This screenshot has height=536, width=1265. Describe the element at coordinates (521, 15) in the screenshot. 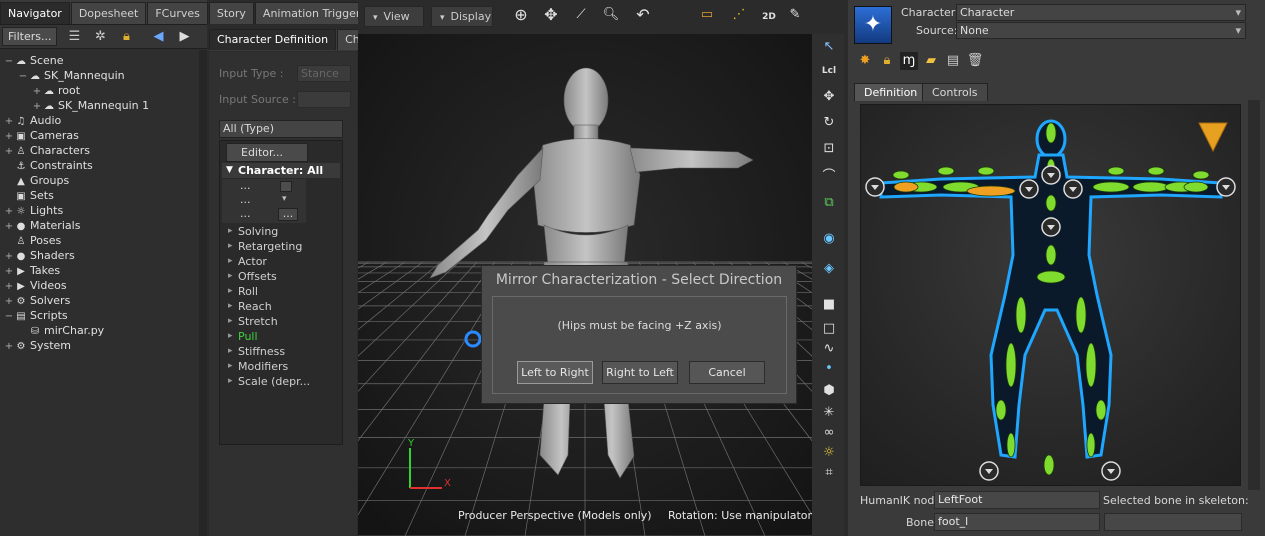

I see `rotate-gizmo-icon: ⊕` at that location.